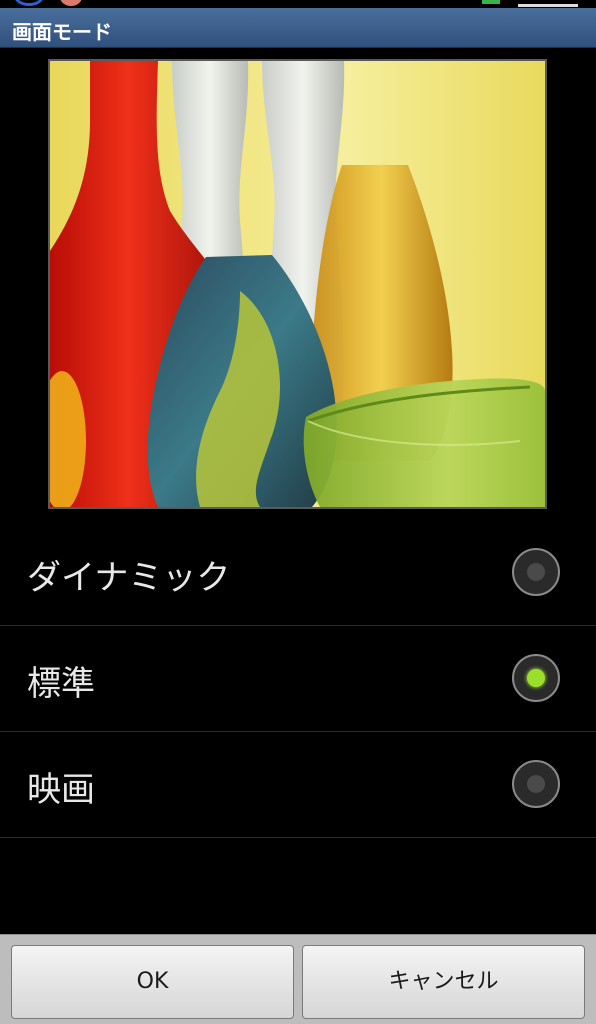  What do you see at coordinates (152, 982) in the screenshot?
I see `ok-button: OK` at bounding box center [152, 982].